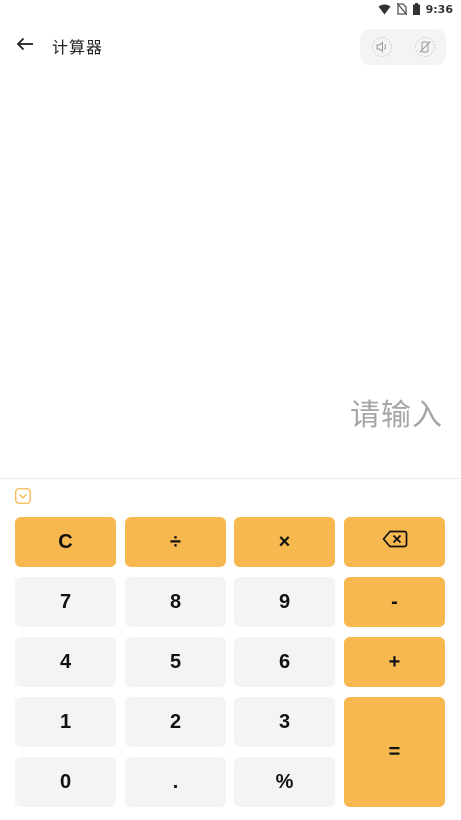 This screenshot has width=461, height=820. Describe the element at coordinates (403, 47) in the screenshot. I see `sound-settings-pill` at that location.